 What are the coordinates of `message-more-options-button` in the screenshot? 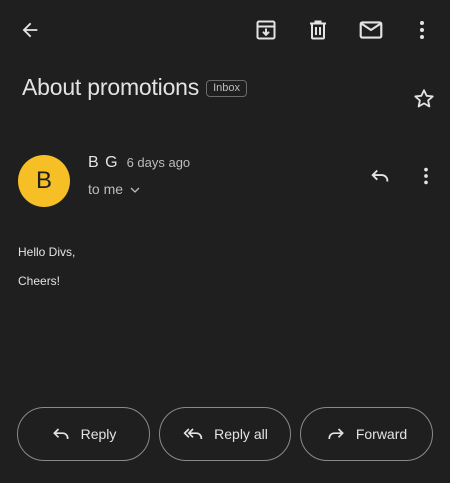 It's located at (426, 176).